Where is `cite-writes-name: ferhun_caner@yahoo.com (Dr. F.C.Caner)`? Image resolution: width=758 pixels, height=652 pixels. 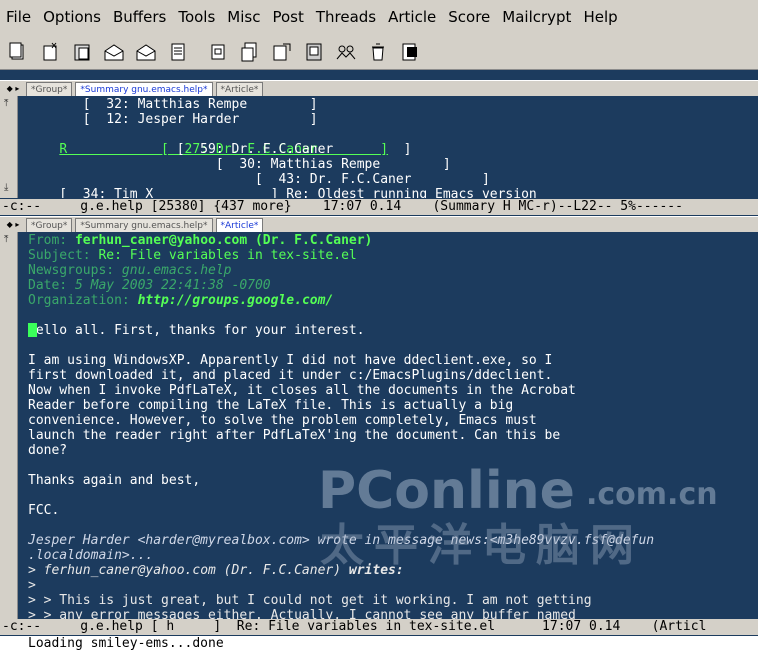
cite-writes-name: ferhun_caner@yahoo.com (Dr. F.C.Caner) is located at coordinates (192, 570).